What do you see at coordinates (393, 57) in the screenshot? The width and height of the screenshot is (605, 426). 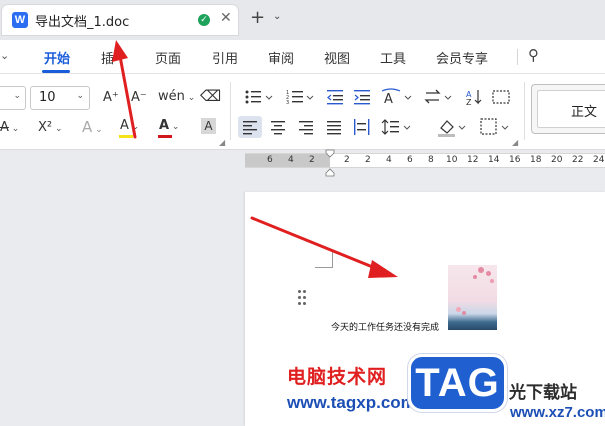 I see `tab-tools: 工具` at bounding box center [393, 57].